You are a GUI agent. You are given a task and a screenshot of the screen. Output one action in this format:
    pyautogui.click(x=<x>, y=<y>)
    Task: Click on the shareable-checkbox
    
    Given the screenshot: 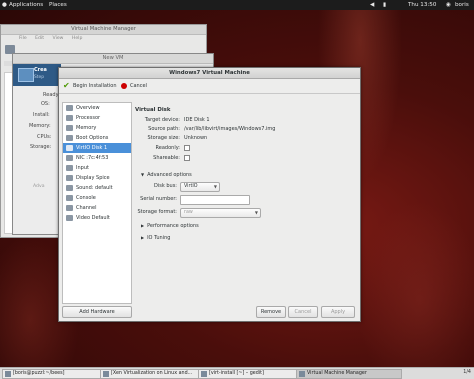 What is the action you would take?
    pyautogui.click(x=187, y=158)
    